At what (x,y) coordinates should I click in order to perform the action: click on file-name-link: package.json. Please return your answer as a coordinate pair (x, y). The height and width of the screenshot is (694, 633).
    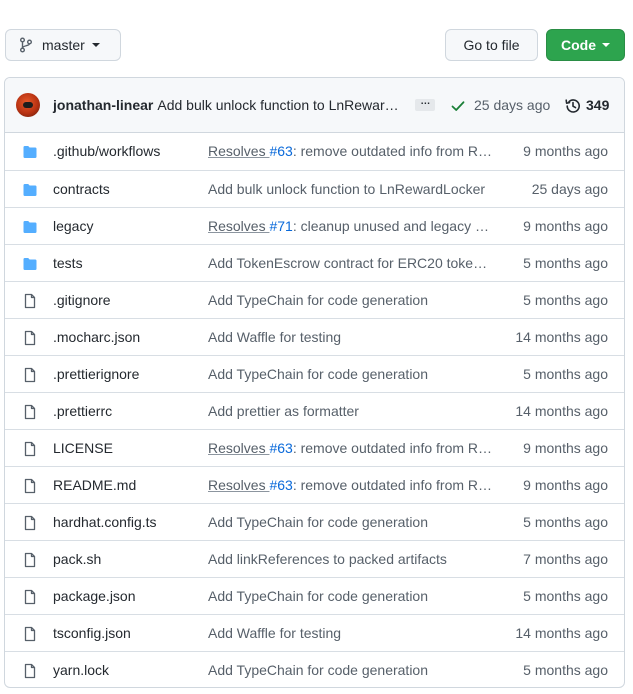
    Looking at the image, I should click on (94, 596).